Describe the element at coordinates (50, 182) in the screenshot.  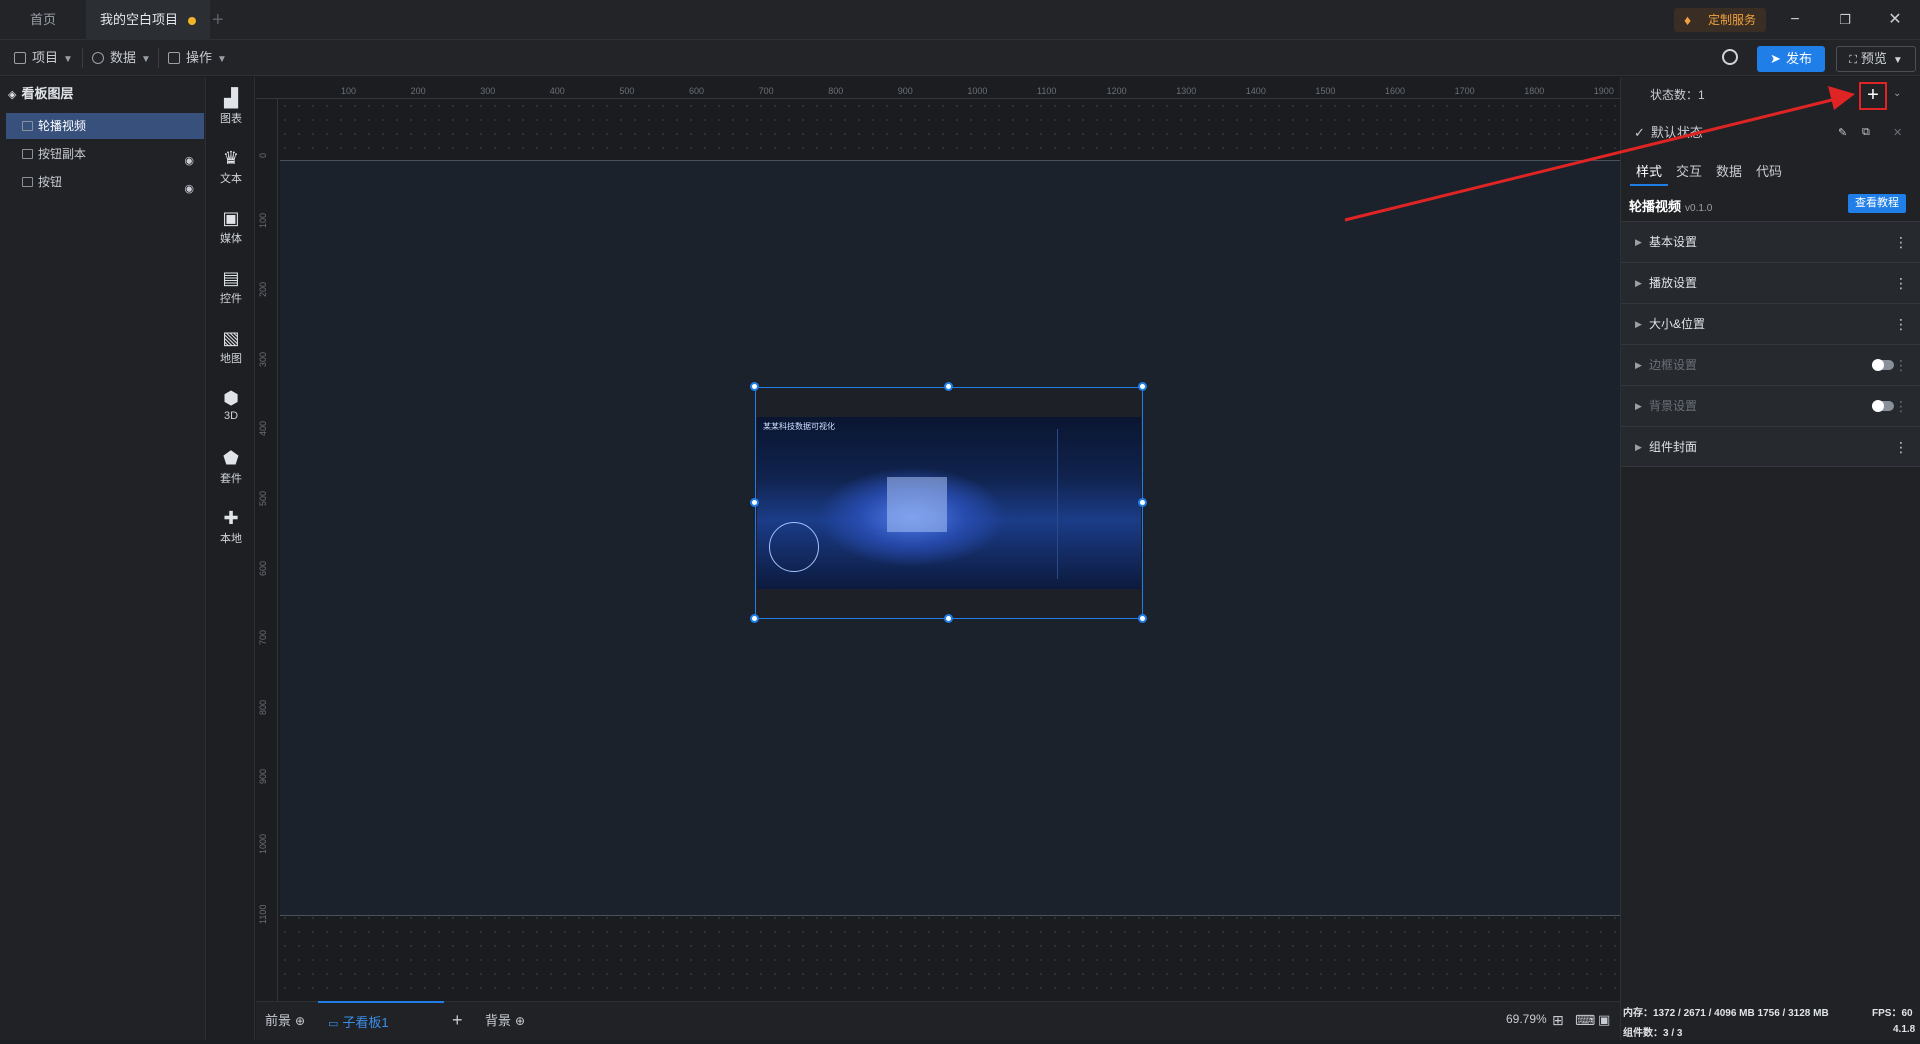
I see `layer-label: 按钮` at that location.